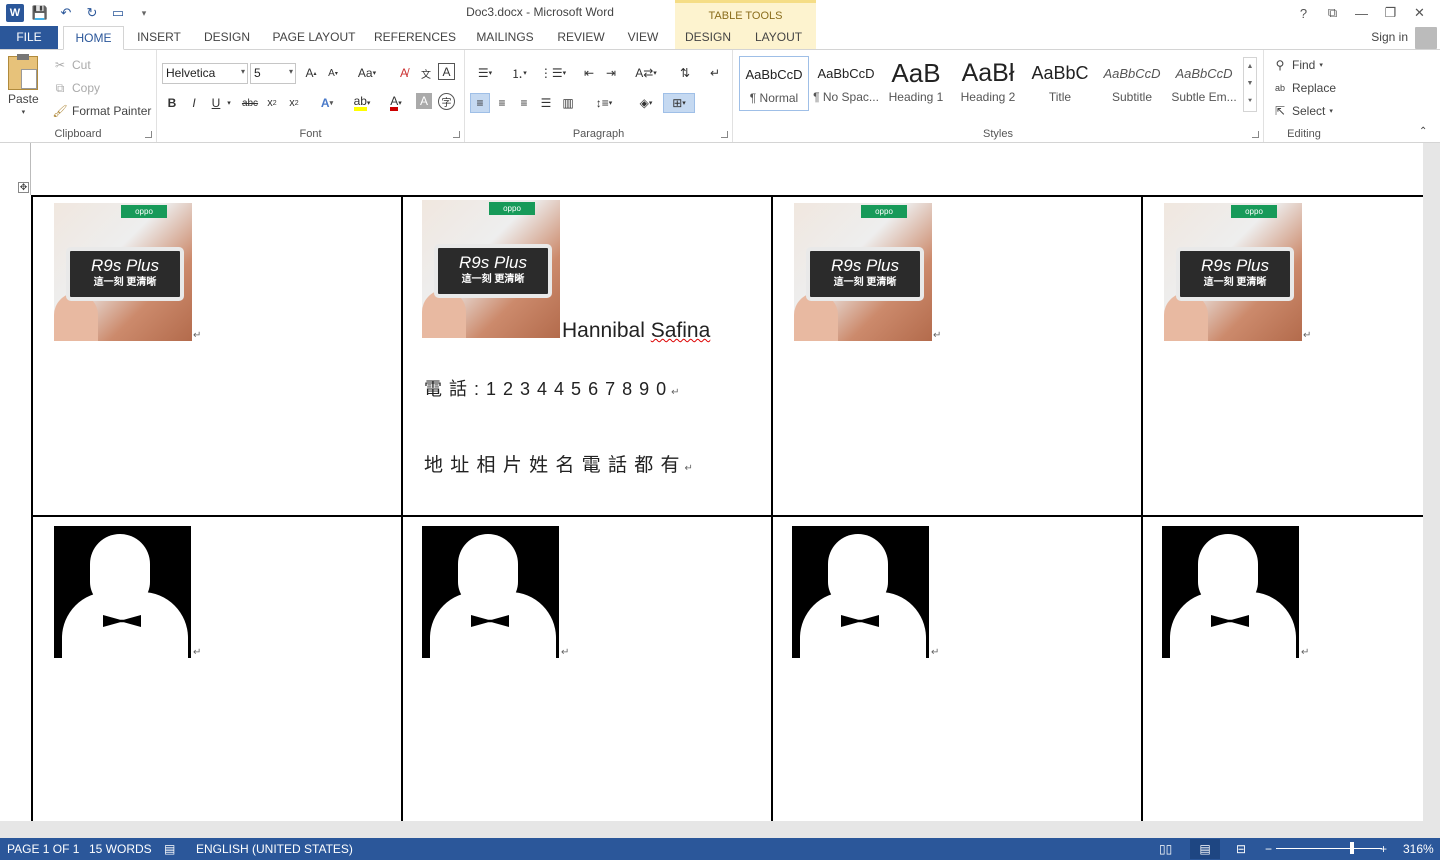  Describe the element at coordinates (1419, 13) in the screenshot. I see `close-button: ✕` at that location.